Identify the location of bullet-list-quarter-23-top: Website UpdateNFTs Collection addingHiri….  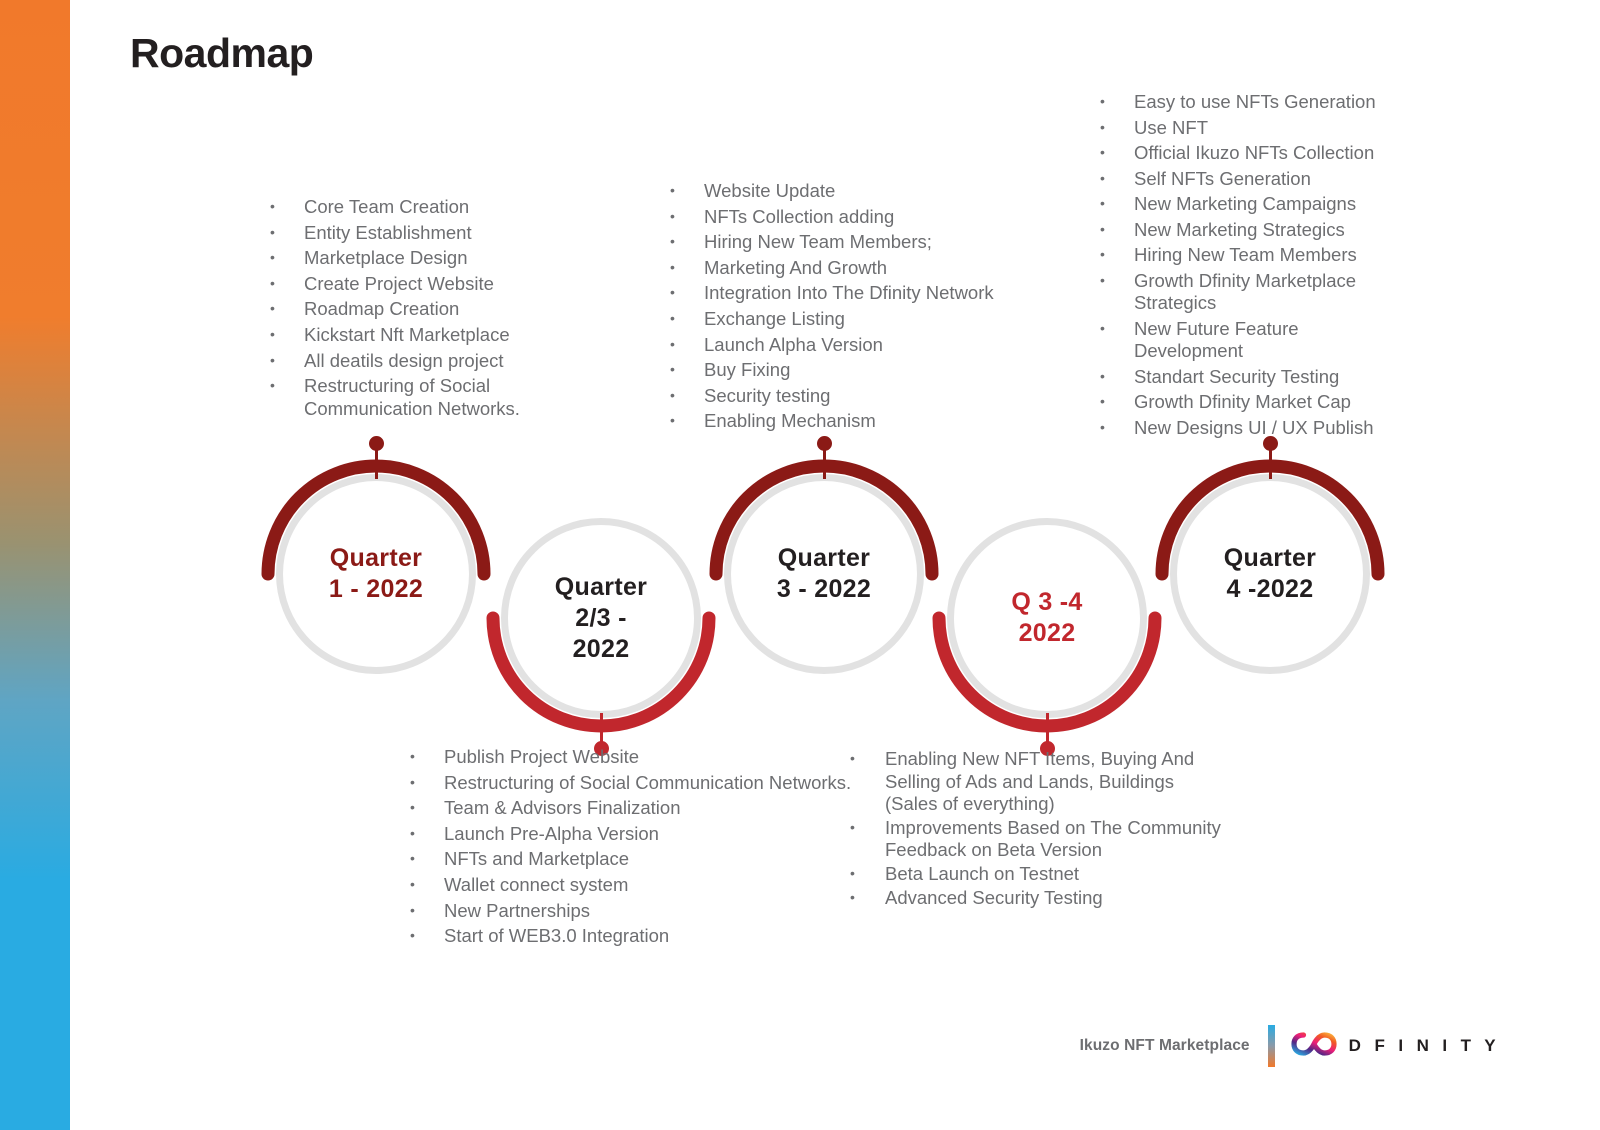
(848, 307).